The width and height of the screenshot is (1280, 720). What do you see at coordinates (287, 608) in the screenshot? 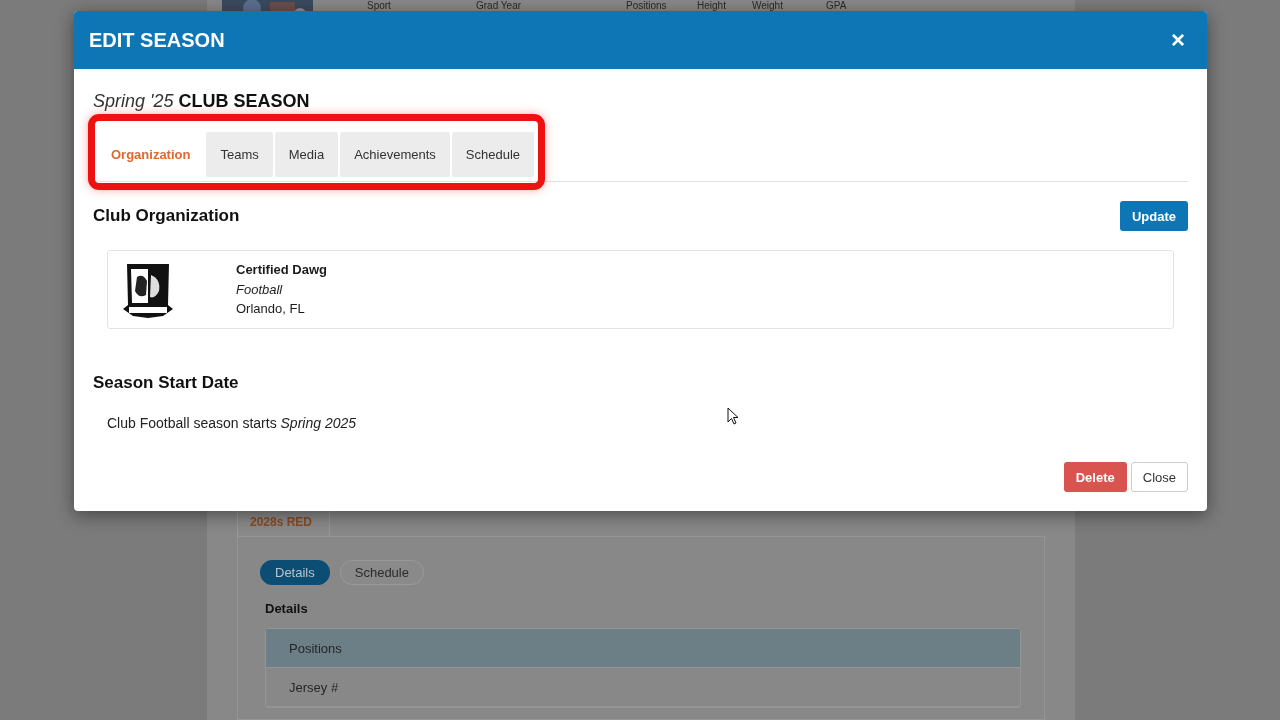
I see `section-title: Details` at bounding box center [287, 608].